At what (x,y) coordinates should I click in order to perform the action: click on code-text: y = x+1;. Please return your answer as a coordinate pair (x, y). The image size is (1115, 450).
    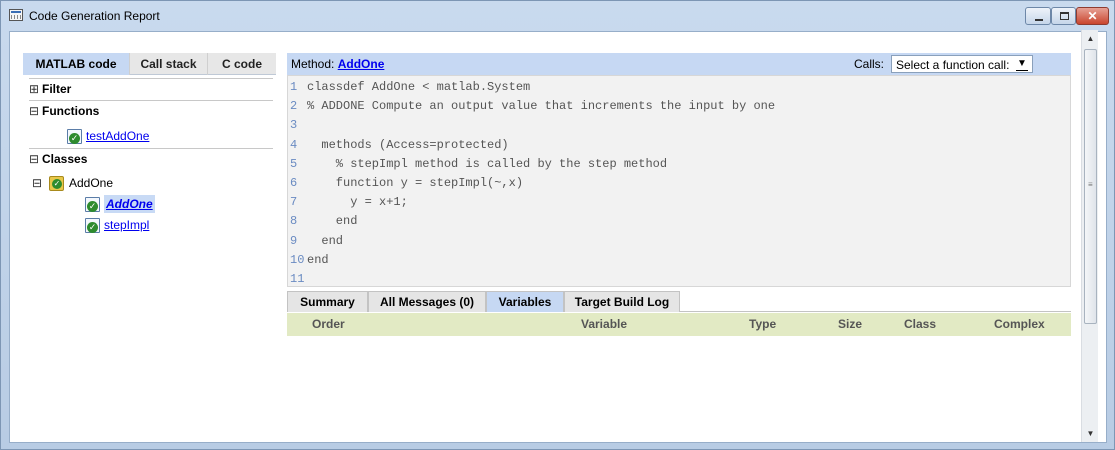
    Looking at the image, I should click on (357, 202).